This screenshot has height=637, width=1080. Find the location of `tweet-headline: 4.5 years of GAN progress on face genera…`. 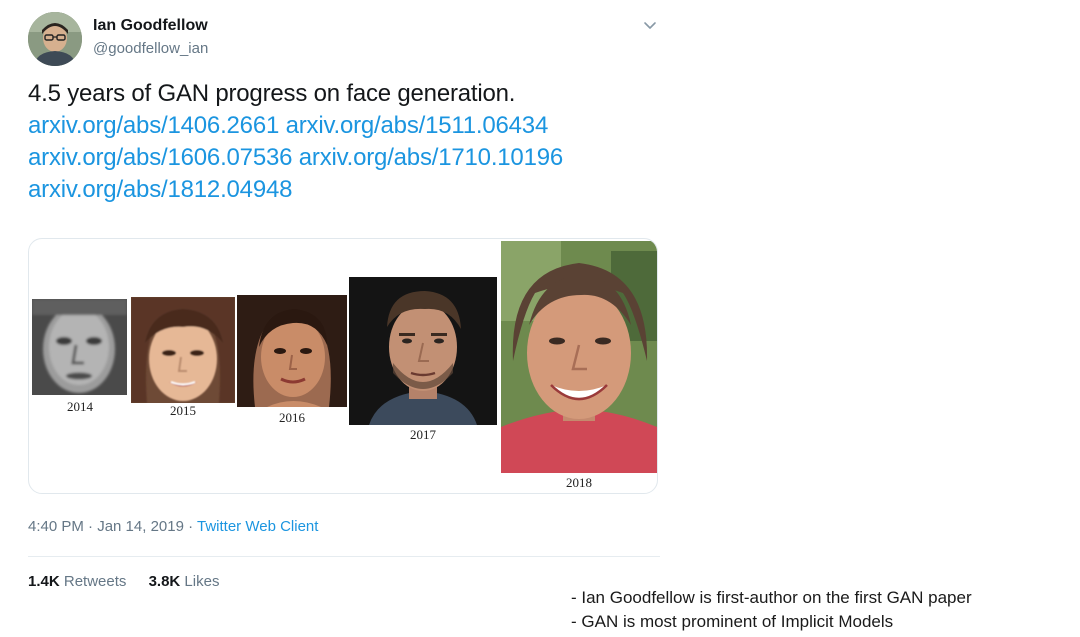

tweet-headline: 4.5 years of GAN progress on face genera… is located at coordinates (272, 93).